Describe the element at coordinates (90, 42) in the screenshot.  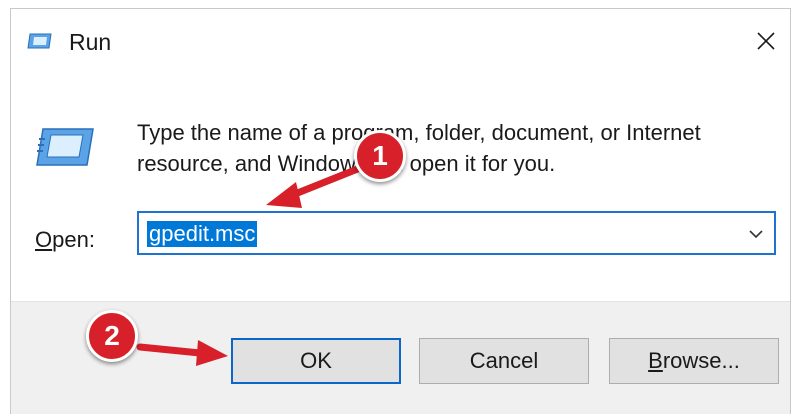
I see `window-title: Run` at that location.